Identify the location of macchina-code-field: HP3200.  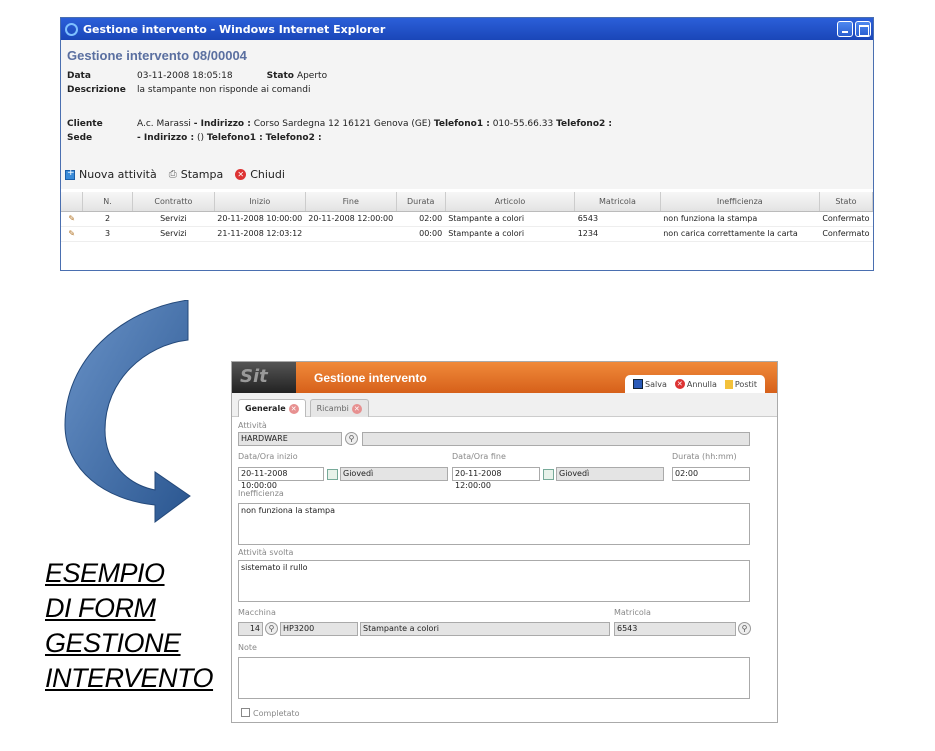
(319, 629).